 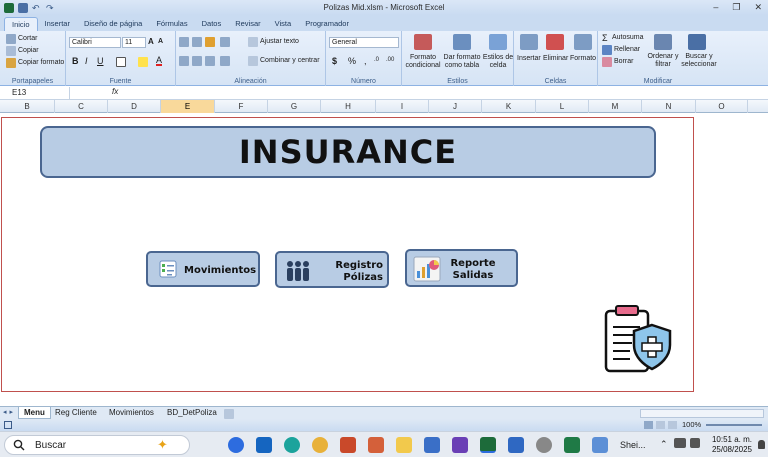 I want to click on ppt-file-icon, so click(x=376, y=445).